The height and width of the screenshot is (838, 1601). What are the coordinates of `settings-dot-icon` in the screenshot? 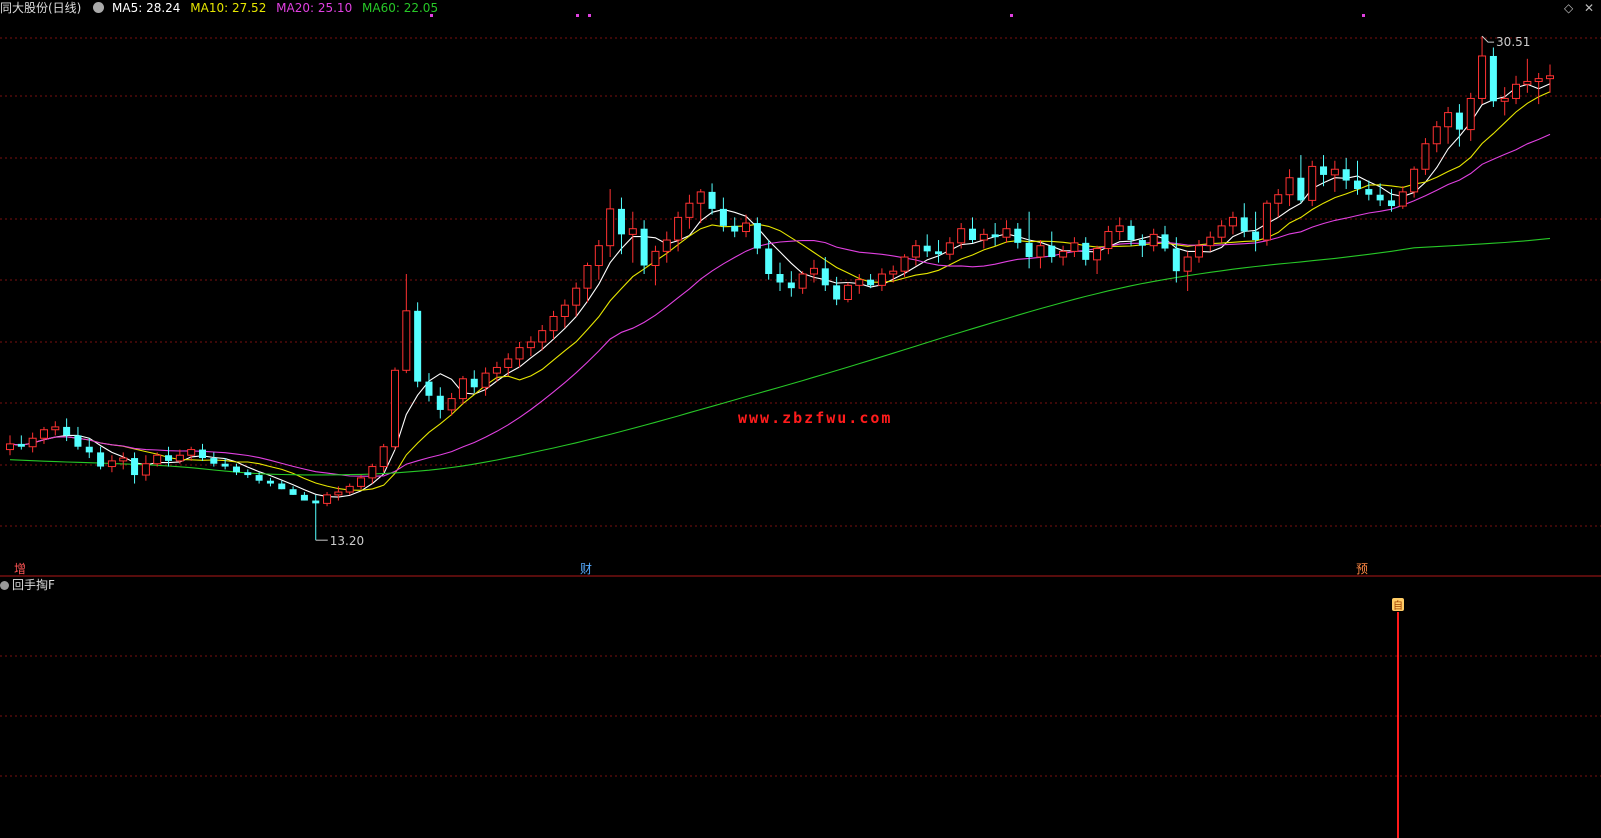 It's located at (99, 7).